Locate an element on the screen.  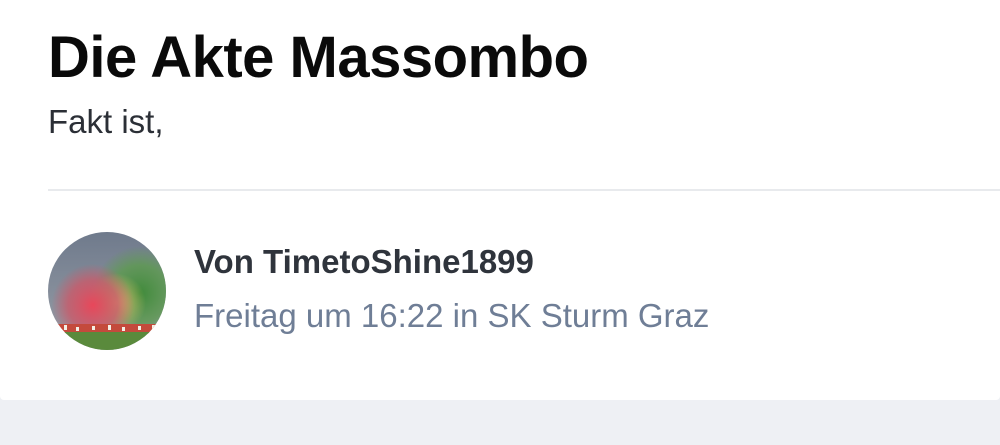
post-meta: Freitag um 16:22 in SK Sturm Graz is located at coordinates (451, 316).